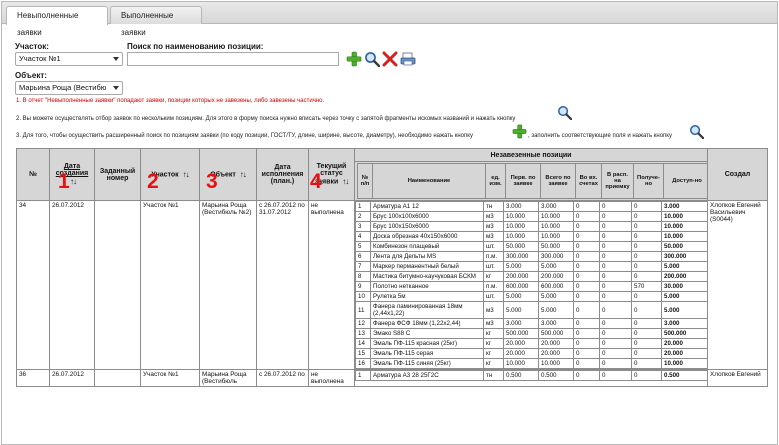 This screenshot has height=445, width=779. What do you see at coordinates (363, 363) in the screenshot?
I see `position-n: 16` at bounding box center [363, 363].